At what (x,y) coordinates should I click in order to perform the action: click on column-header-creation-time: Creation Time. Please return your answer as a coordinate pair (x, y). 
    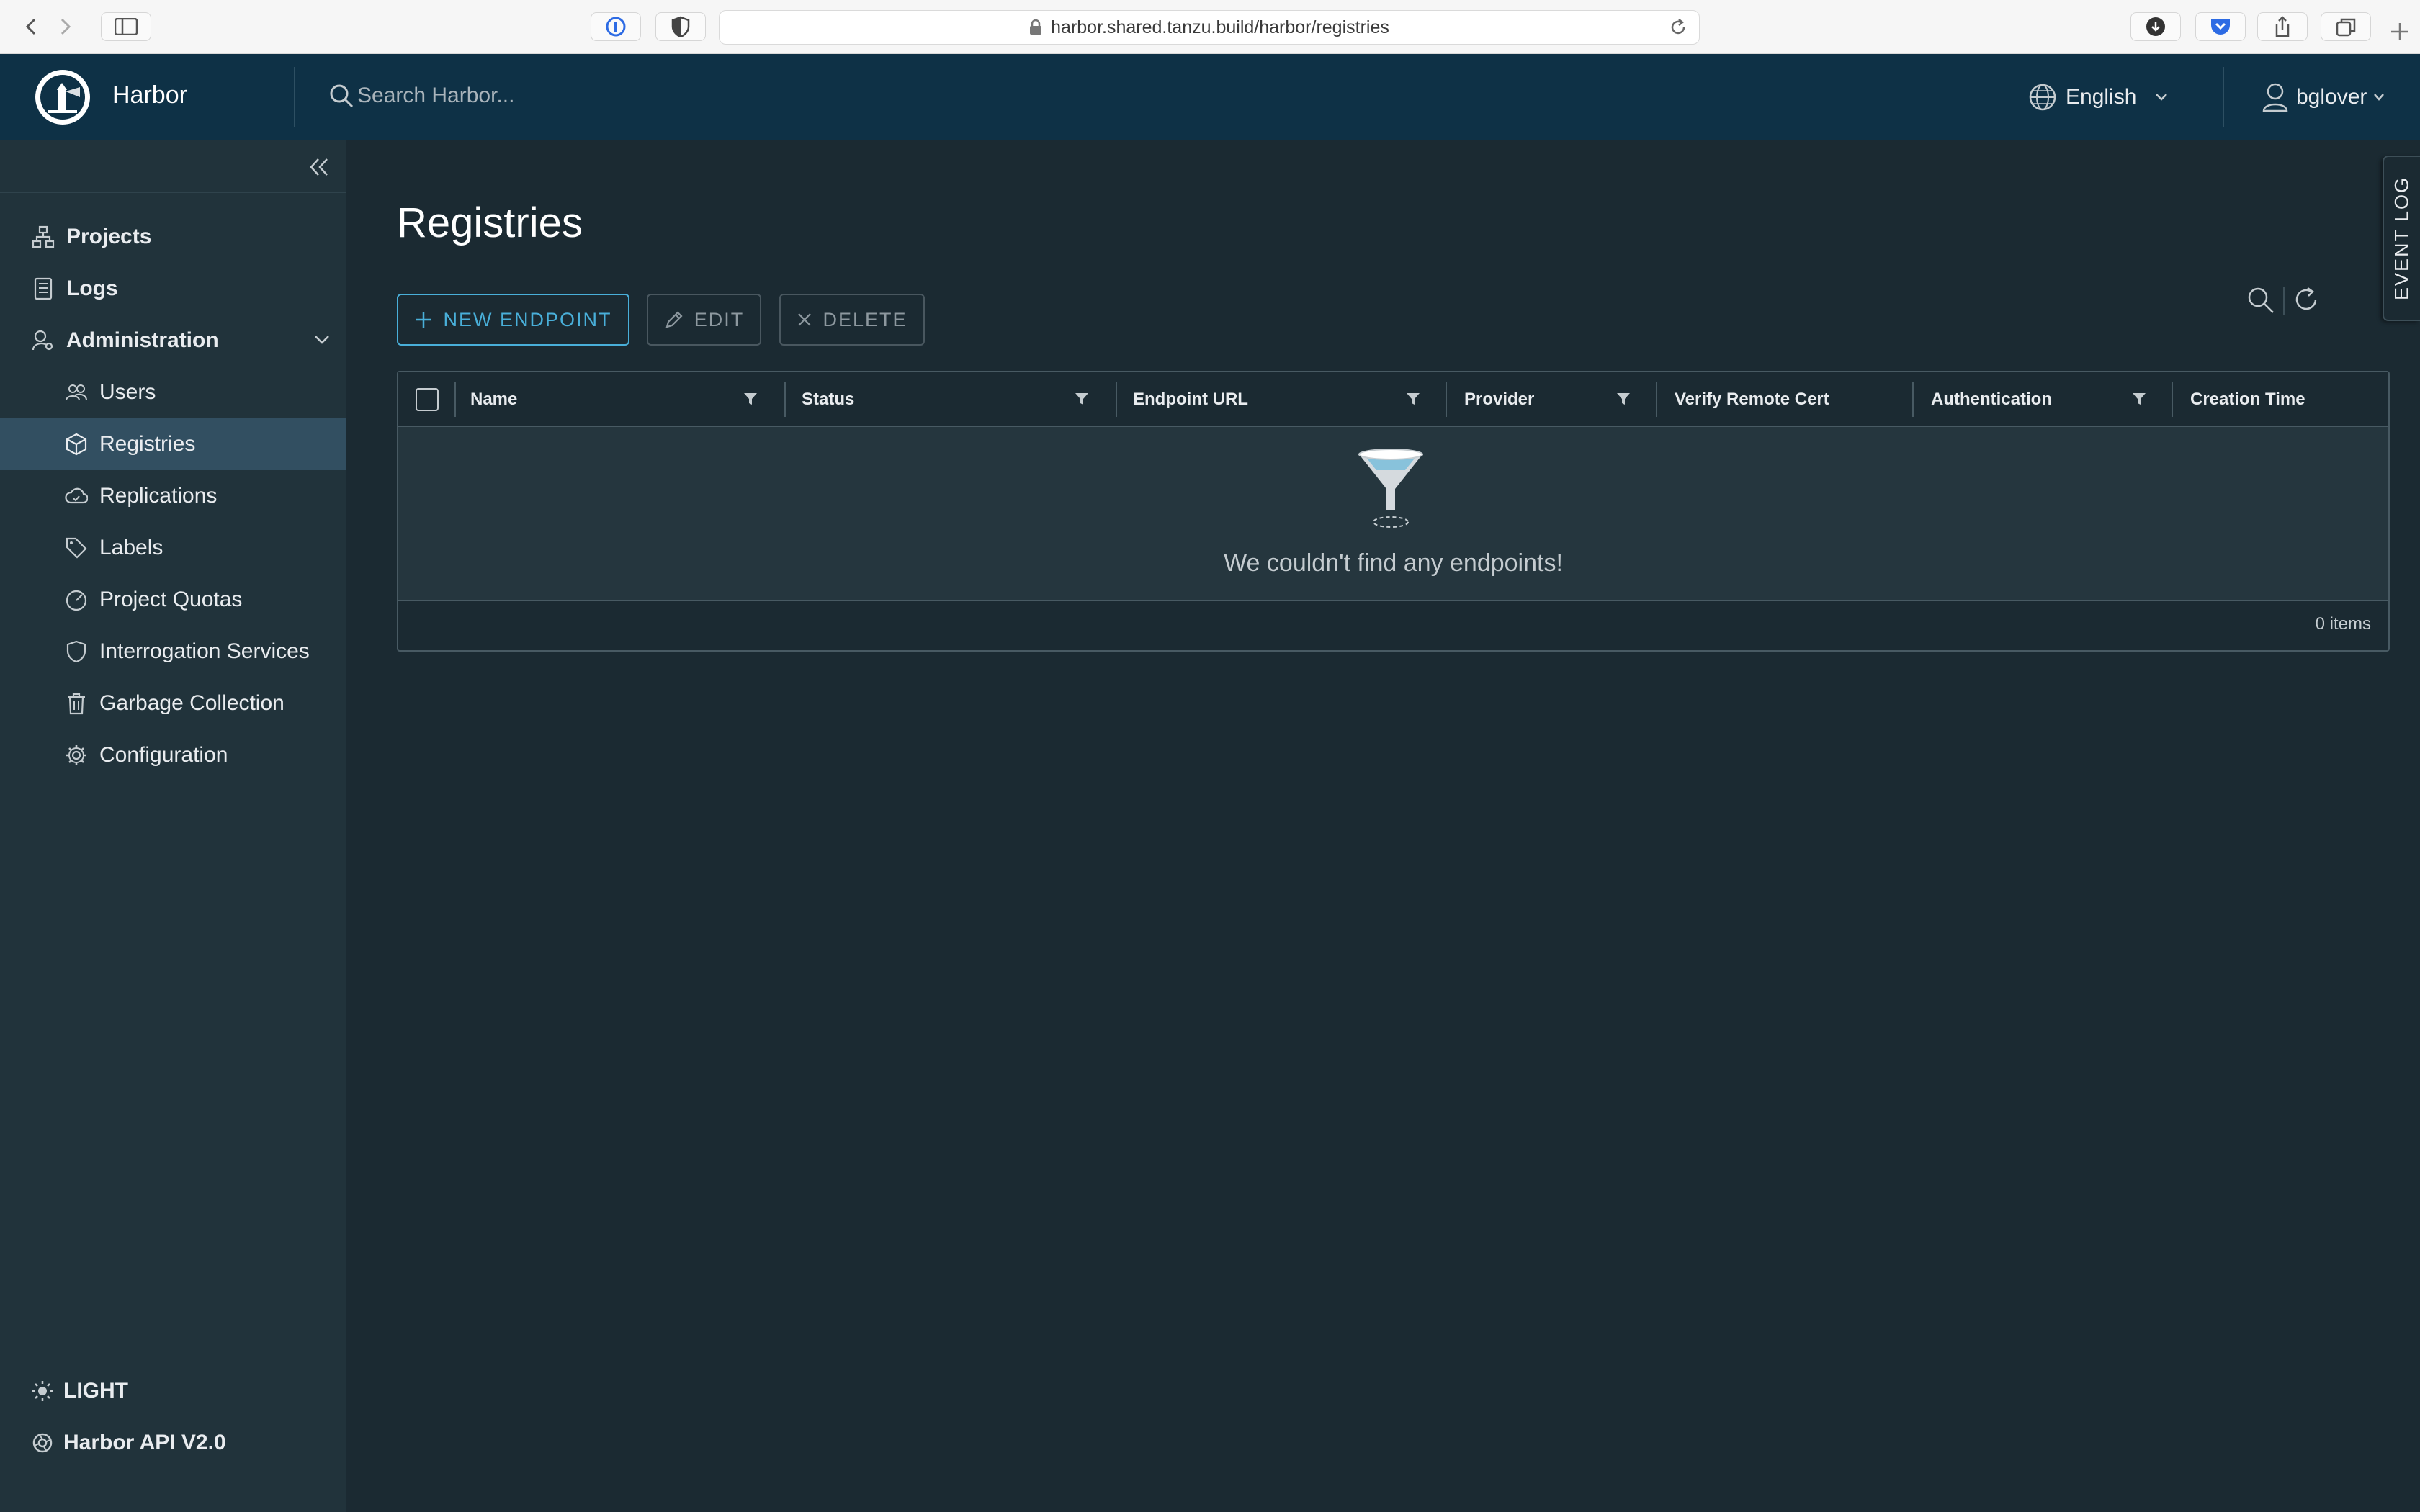
    Looking at the image, I should click on (2247, 399).